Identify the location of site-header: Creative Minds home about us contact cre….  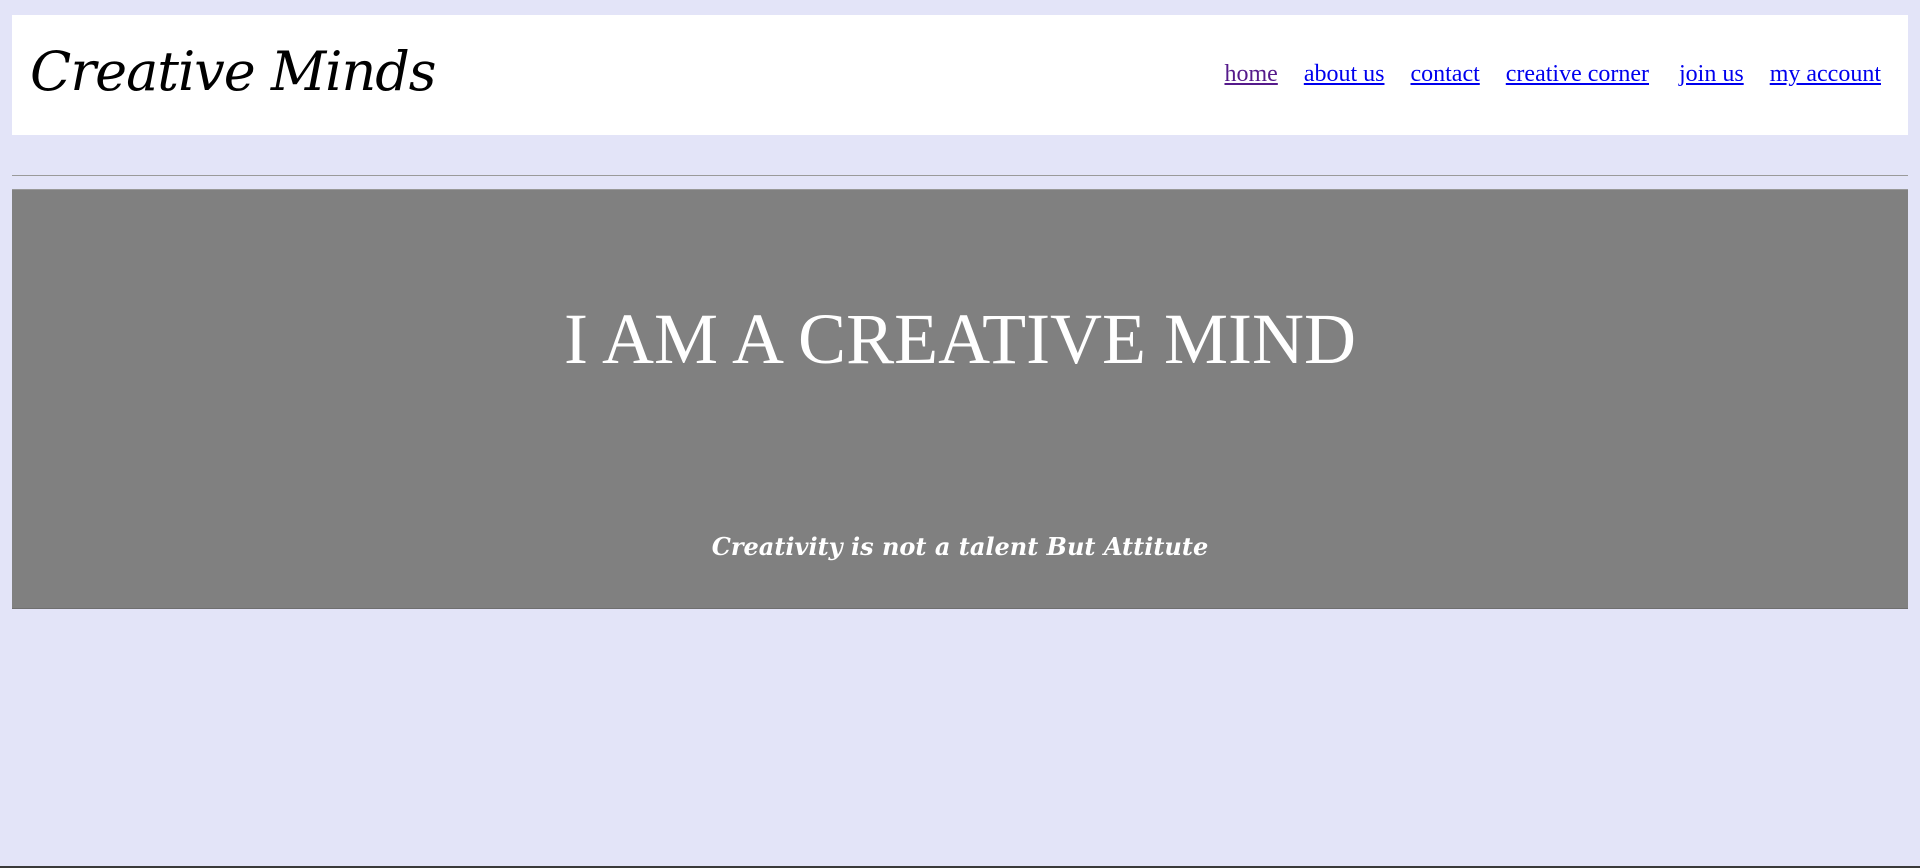
(960, 75).